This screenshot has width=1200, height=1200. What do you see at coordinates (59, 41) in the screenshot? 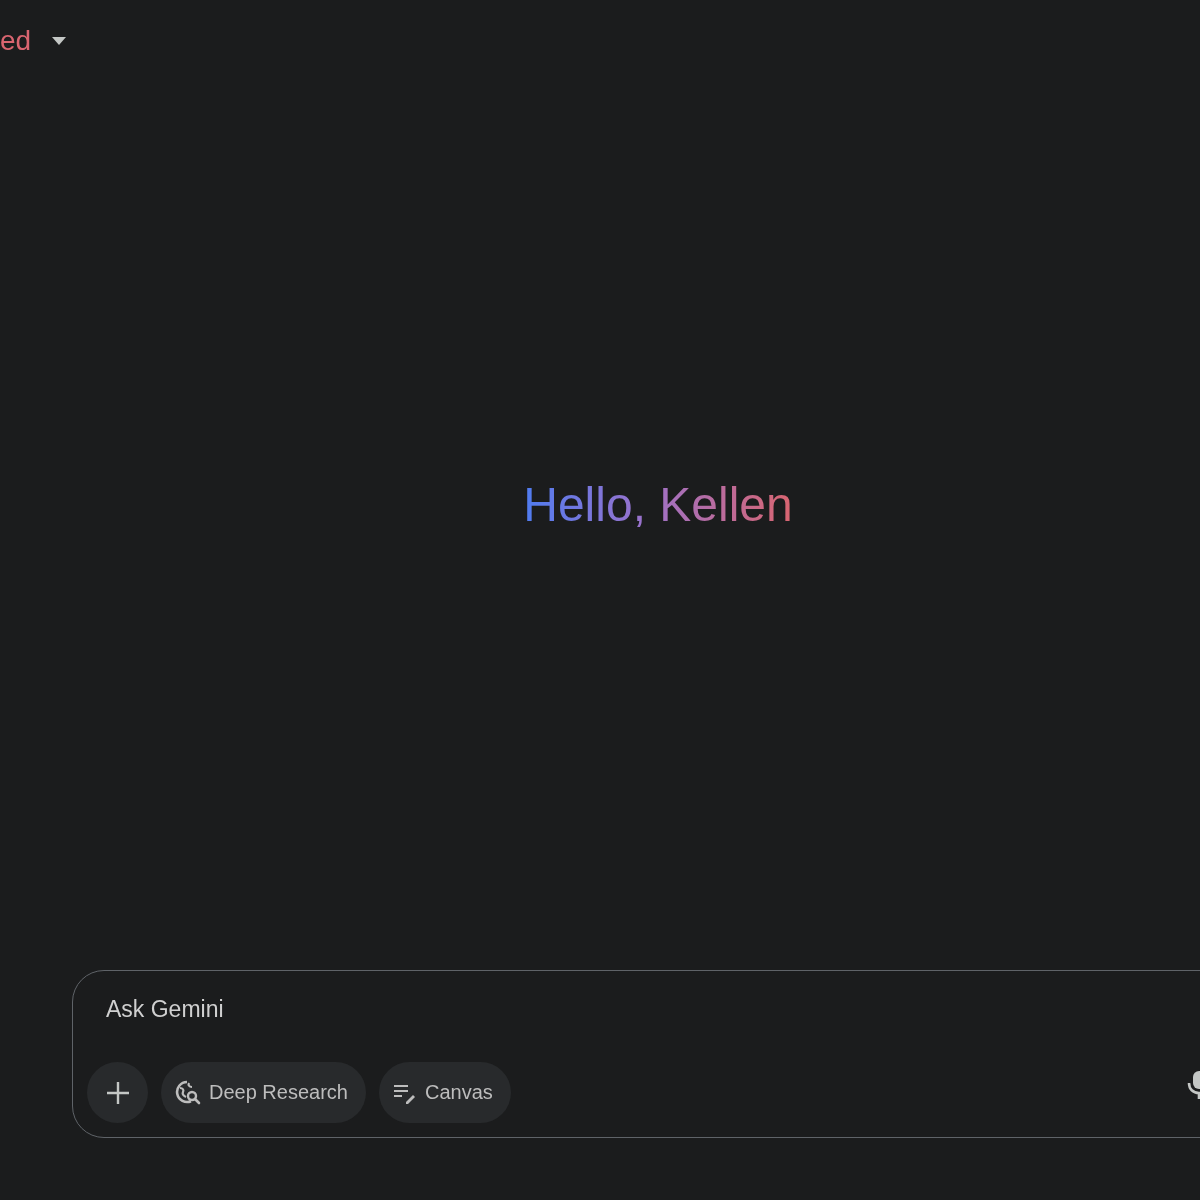
I see `dropdown-caret-icon` at bounding box center [59, 41].